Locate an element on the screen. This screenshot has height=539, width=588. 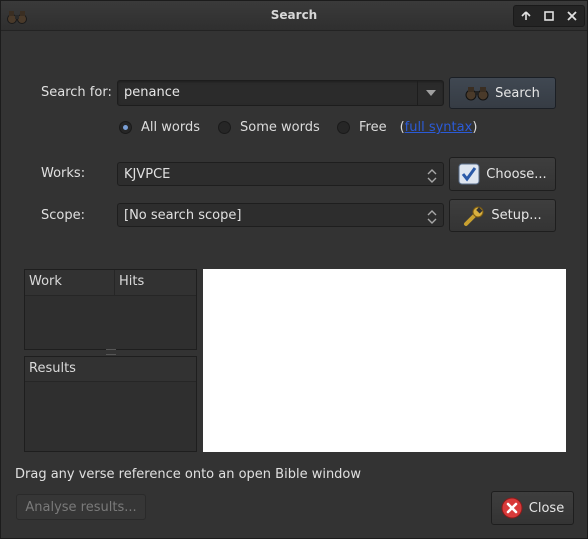
window-title: Search is located at coordinates (294, 15).